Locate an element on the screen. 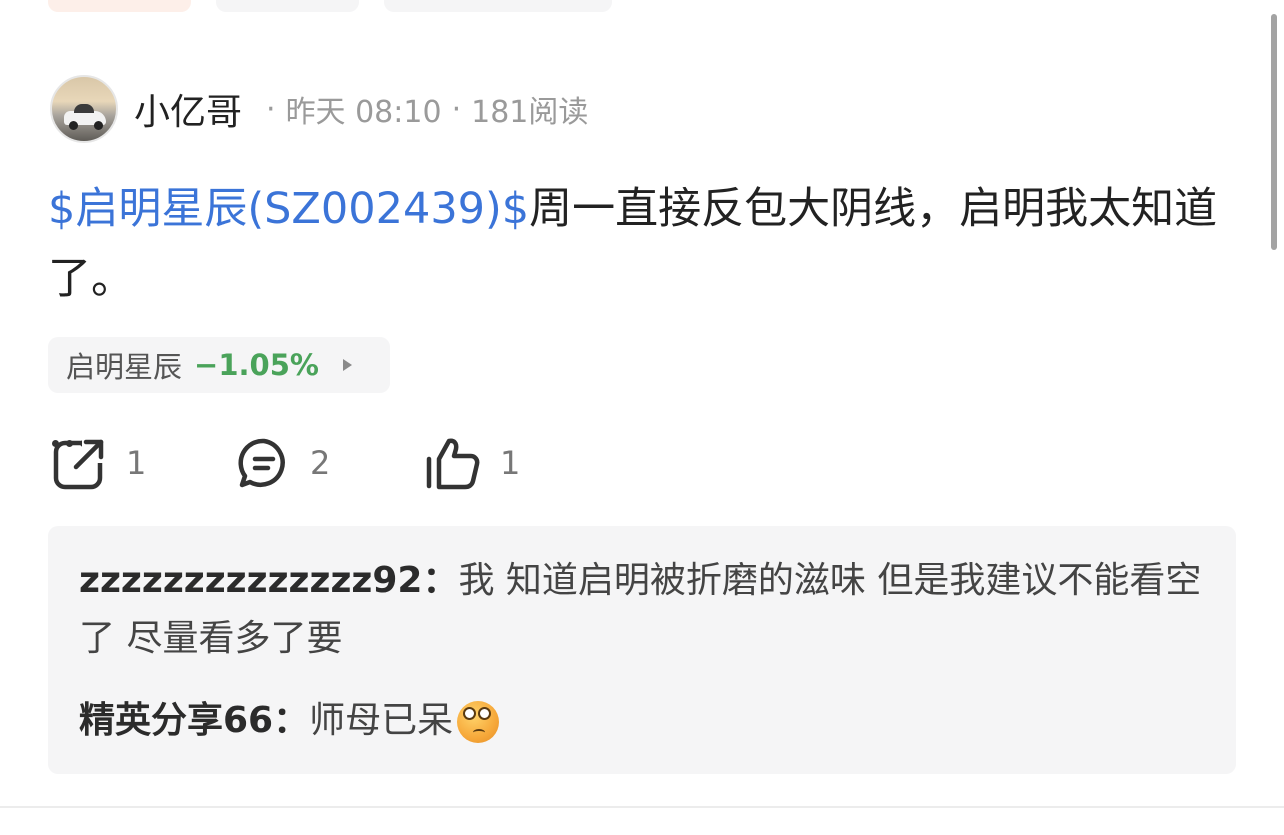 The width and height of the screenshot is (1284, 835). more-icon is located at coordinates (642, 443).